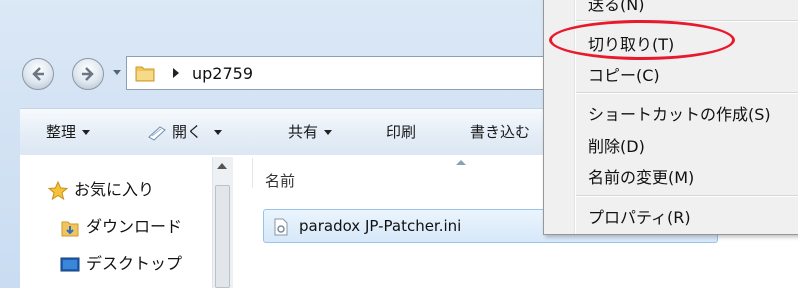 The width and height of the screenshot is (798, 288). Describe the element at coordinates (639, 216) in the screenshot. I see `menu-item-properties: プロパティ(R)` at that location.